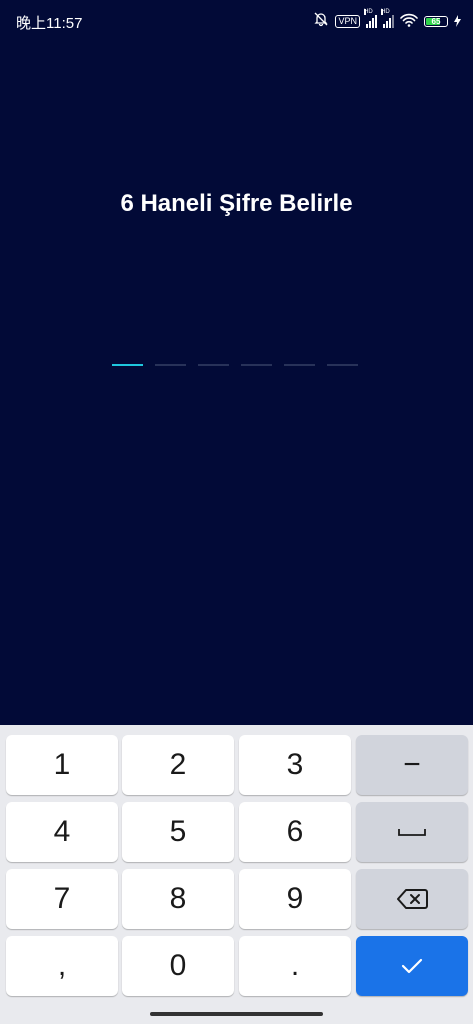 The image size is (473, 1024). Describe the element at coordinates (178, 966) in the screenshot. I see `key-0: 0` at that location.